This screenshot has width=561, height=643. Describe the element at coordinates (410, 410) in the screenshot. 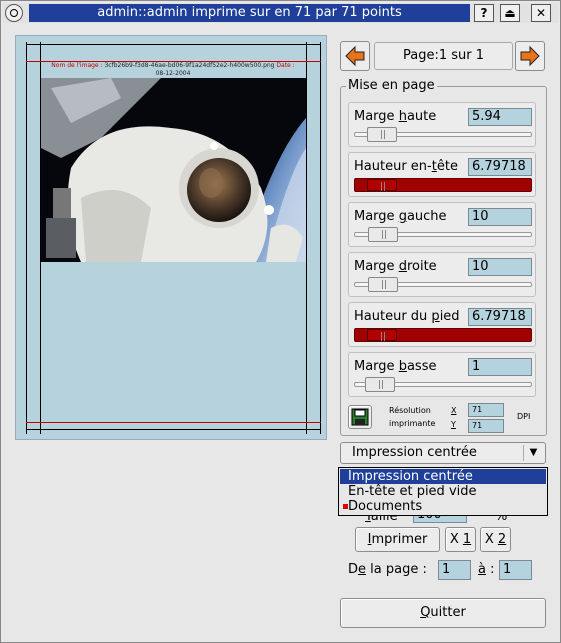

I see `resolution-label-1: Résolution` at that location.